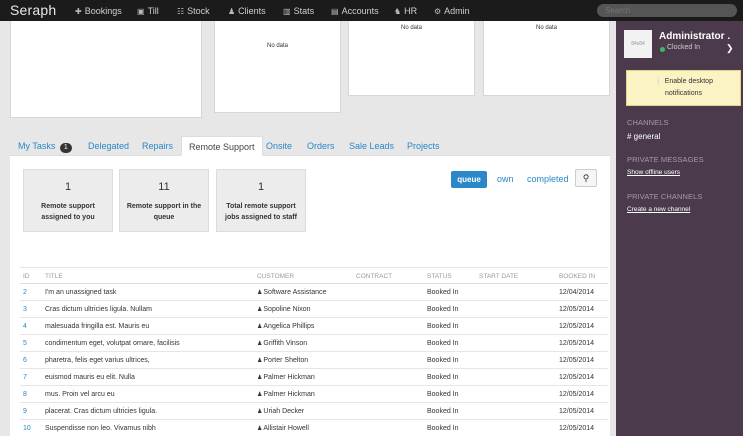  What do you see at coordinates (68, 212) in the screenshot?
I see `stat-label: Remote support assigned to you` at bounding box center [68, 212].